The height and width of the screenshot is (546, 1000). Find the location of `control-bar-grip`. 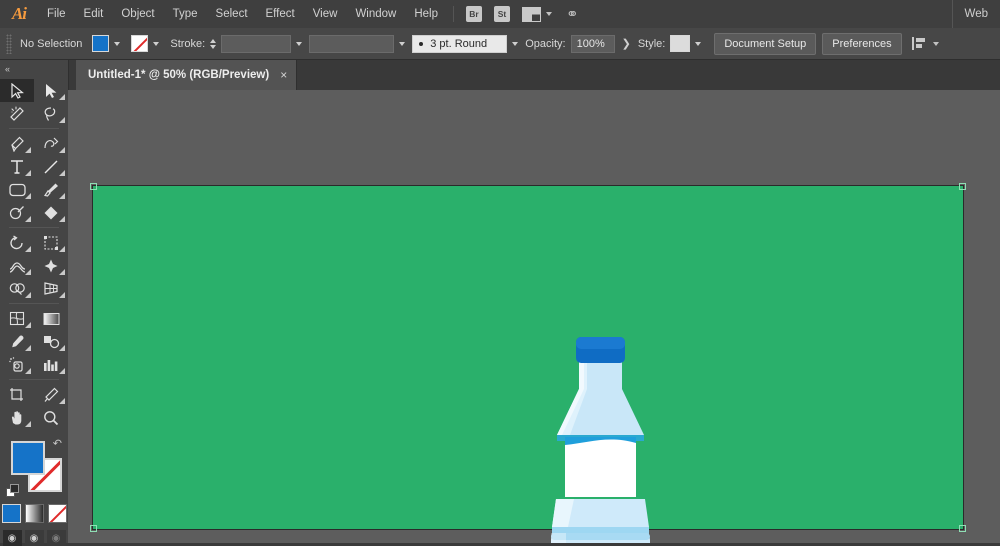

control-bar-grip is located at coordinates (9, 43).